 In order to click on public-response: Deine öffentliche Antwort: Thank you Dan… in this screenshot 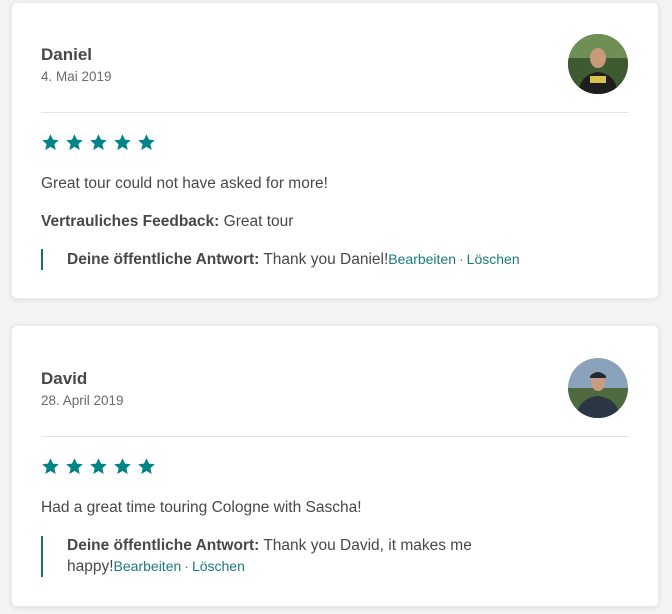, I will do `click(331, 259)`.